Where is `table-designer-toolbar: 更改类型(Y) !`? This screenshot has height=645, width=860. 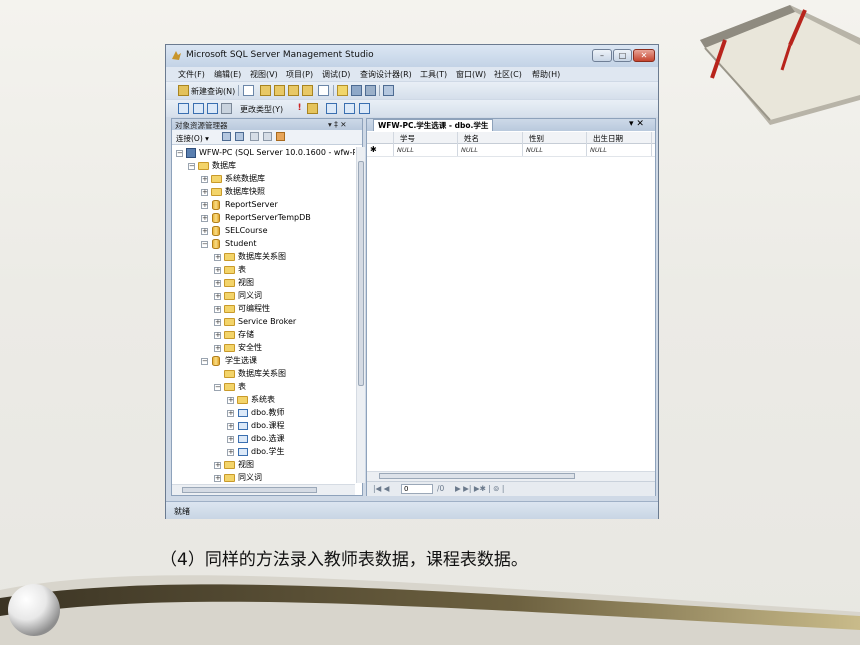
table-designer-toolbar: 更改类型(Y) ! is located at coordinates (412, 108).